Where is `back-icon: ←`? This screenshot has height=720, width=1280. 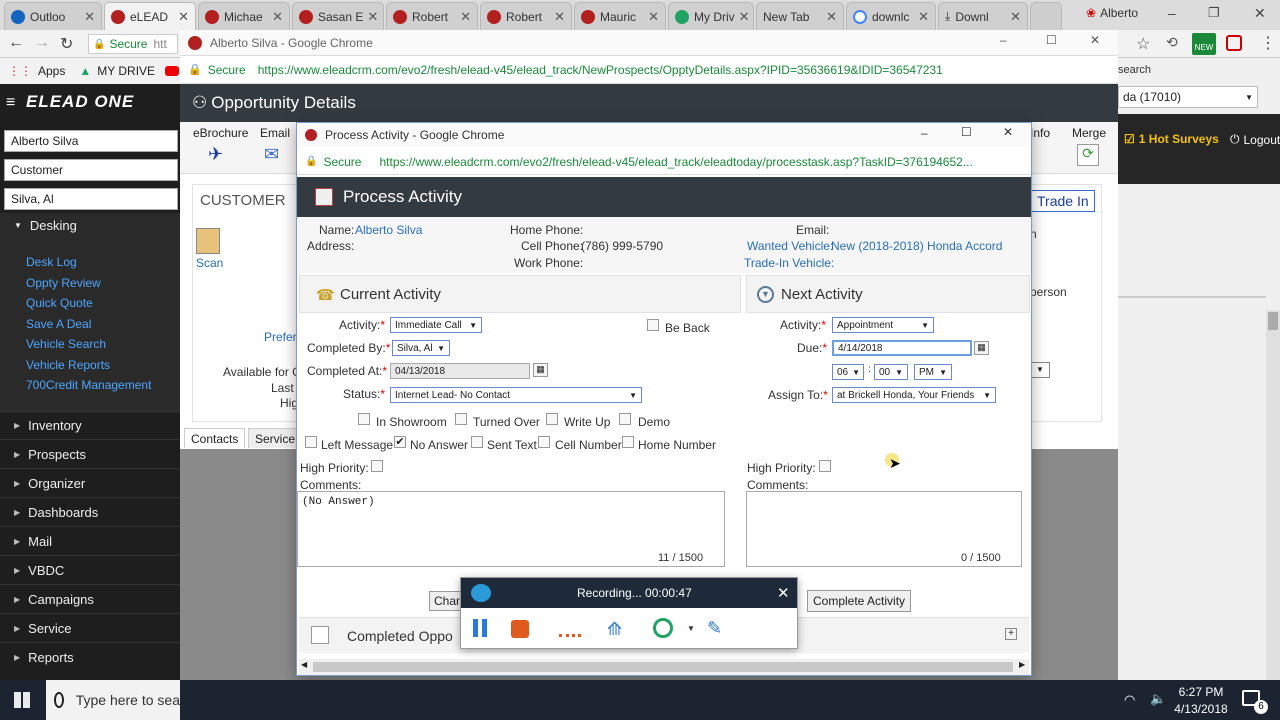
back-icon: ← is located at coordinates (16, 43).